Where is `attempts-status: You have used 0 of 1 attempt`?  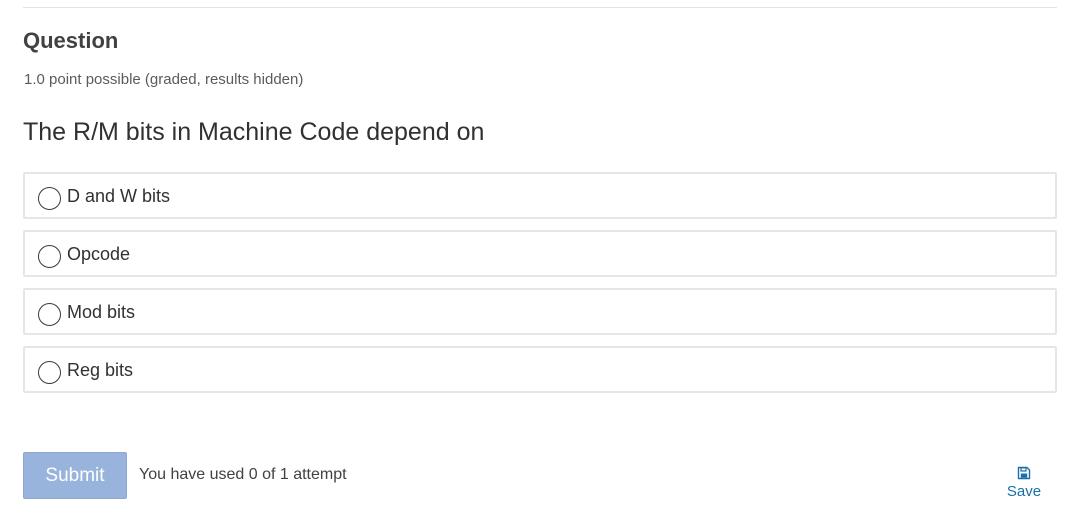
attempts-status: You have used 0 of 1 attempt is located at coordinates (243, 474).